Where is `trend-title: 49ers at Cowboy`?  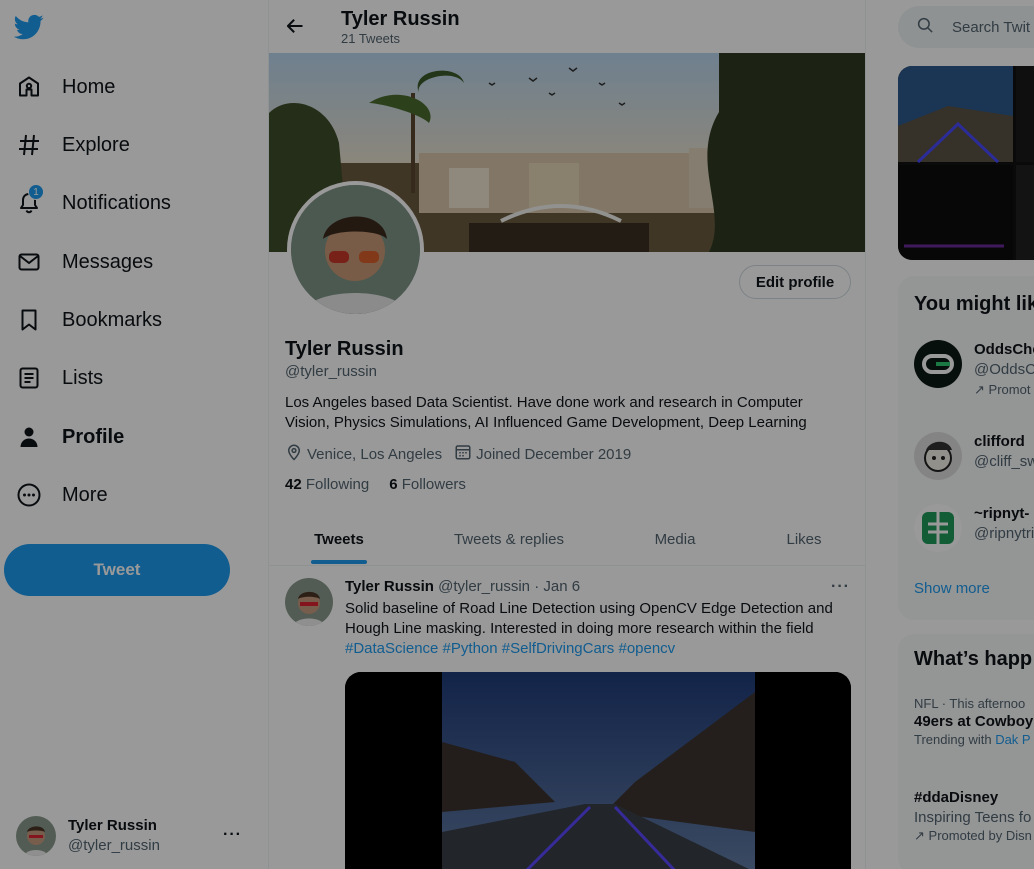
trend-title: 49ers at Cowboy is located at coordinates (974, 721).